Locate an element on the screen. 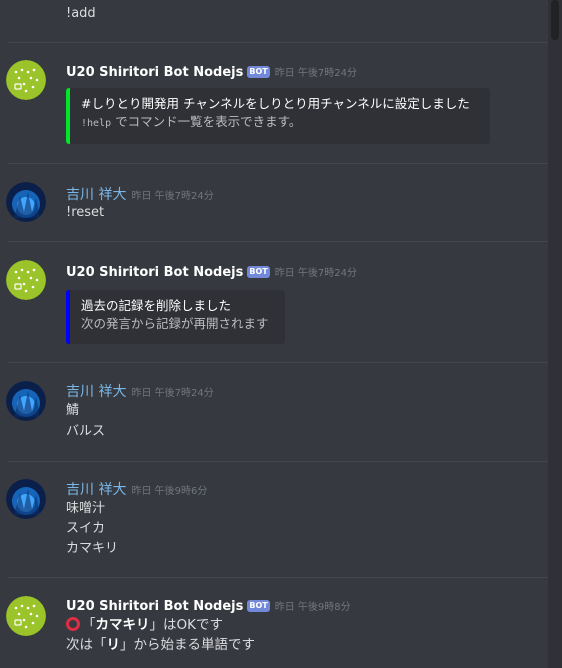 This screenshot has width=562, height=668. message-text: 次は「リ」から始まる単語です is located at coordinates (160, 645).